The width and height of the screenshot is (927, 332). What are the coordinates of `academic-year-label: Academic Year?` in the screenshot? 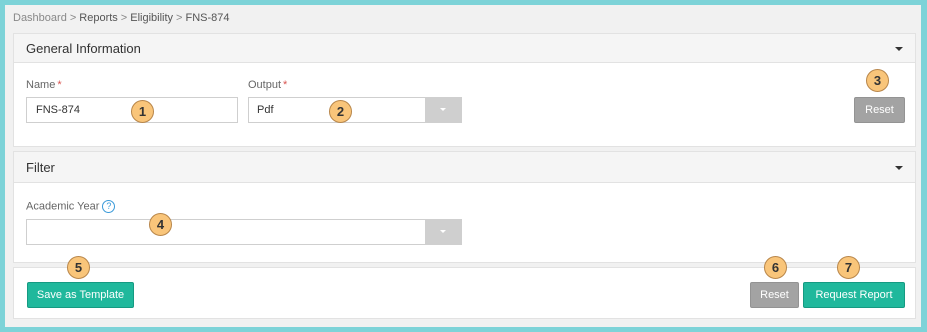 It's located at (71, 206).